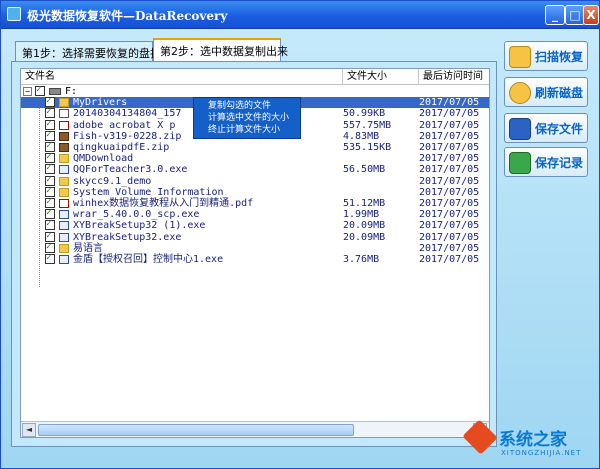  Describe the element at coordinates (255, 169) in the screenshot. I see `file-row: QQForTeacher3.0.exe 56.50MB 2017/07/05` at that location.